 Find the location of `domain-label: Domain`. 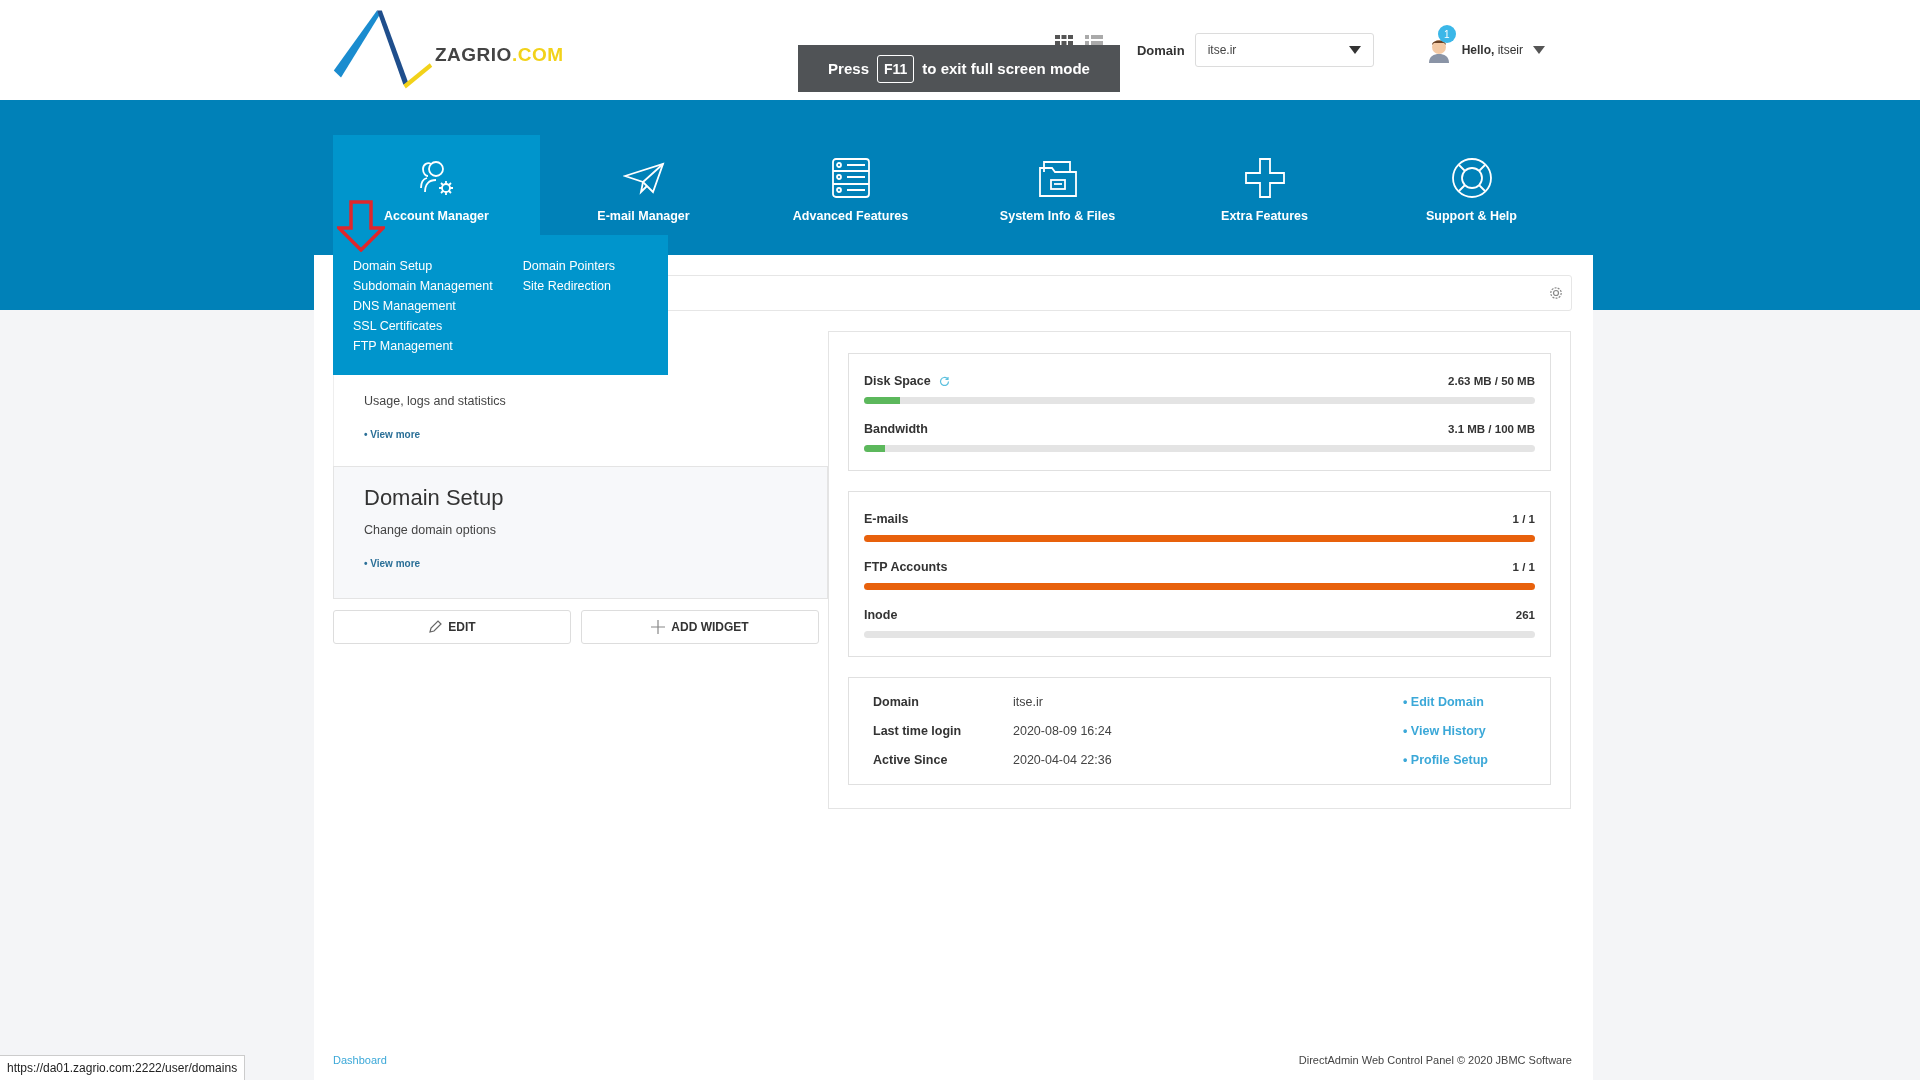

domain-label: Domain is located at coordinates (1161, 50).